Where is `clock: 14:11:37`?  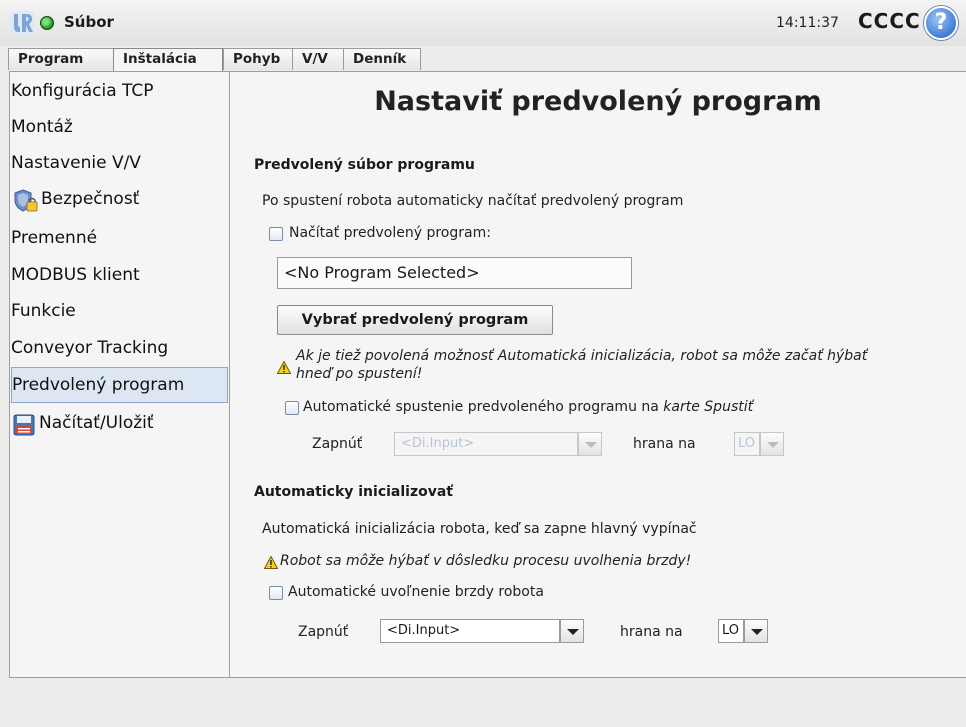
clock: 14:11:37 is located at coordinates (807, 23).